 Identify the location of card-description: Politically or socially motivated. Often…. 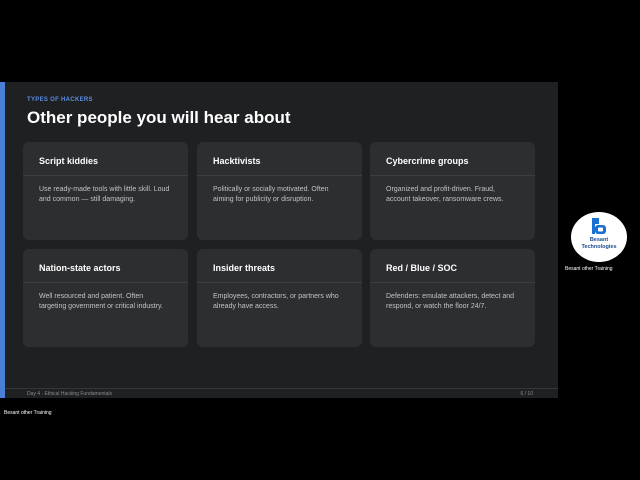
(271, 194).